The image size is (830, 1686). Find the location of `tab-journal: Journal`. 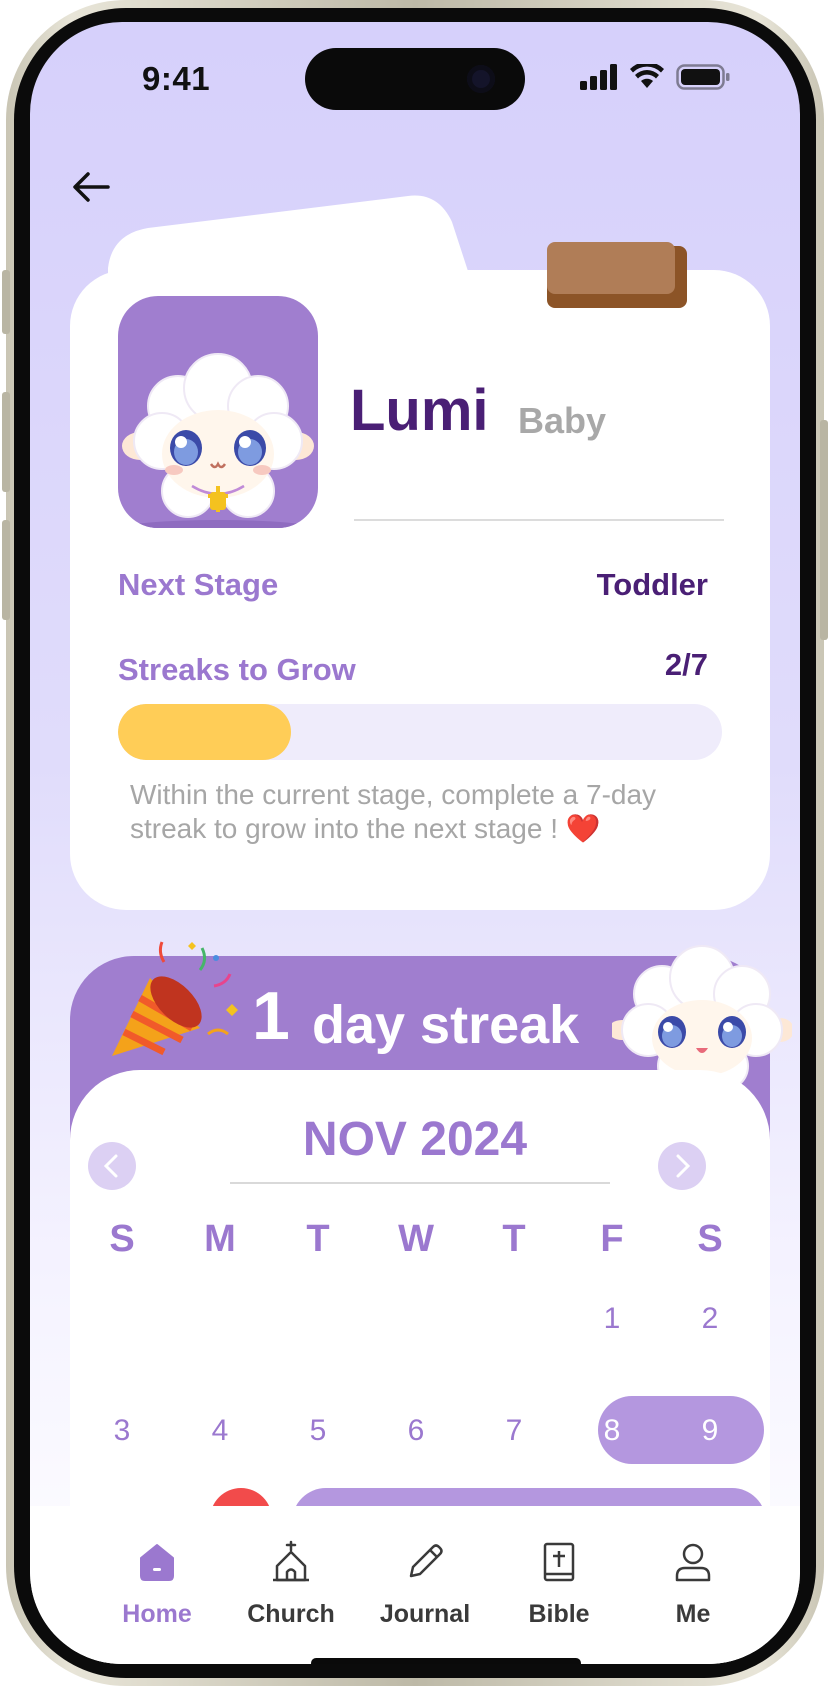

tab-journal: Journal is located at coordinates (425, 1584).